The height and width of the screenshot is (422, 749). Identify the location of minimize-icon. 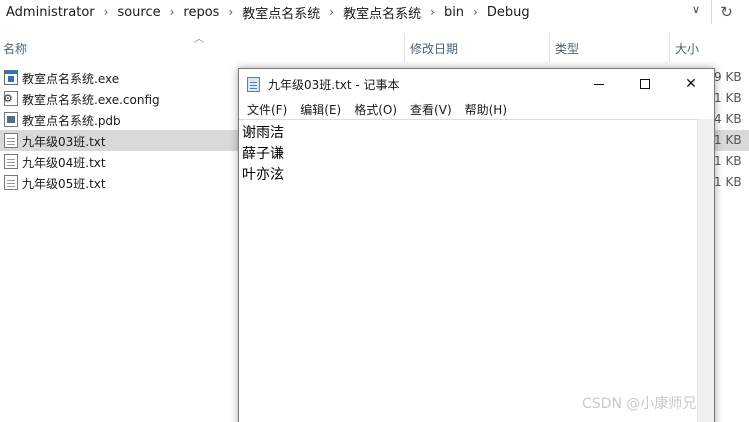
(599, 84).